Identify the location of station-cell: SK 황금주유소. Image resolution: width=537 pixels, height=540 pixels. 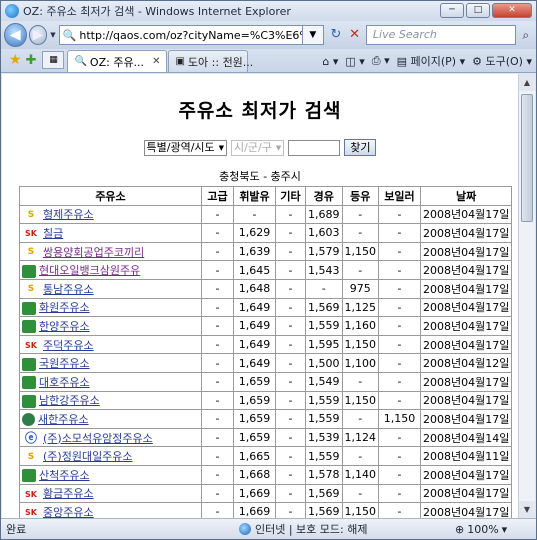
(110, 493).